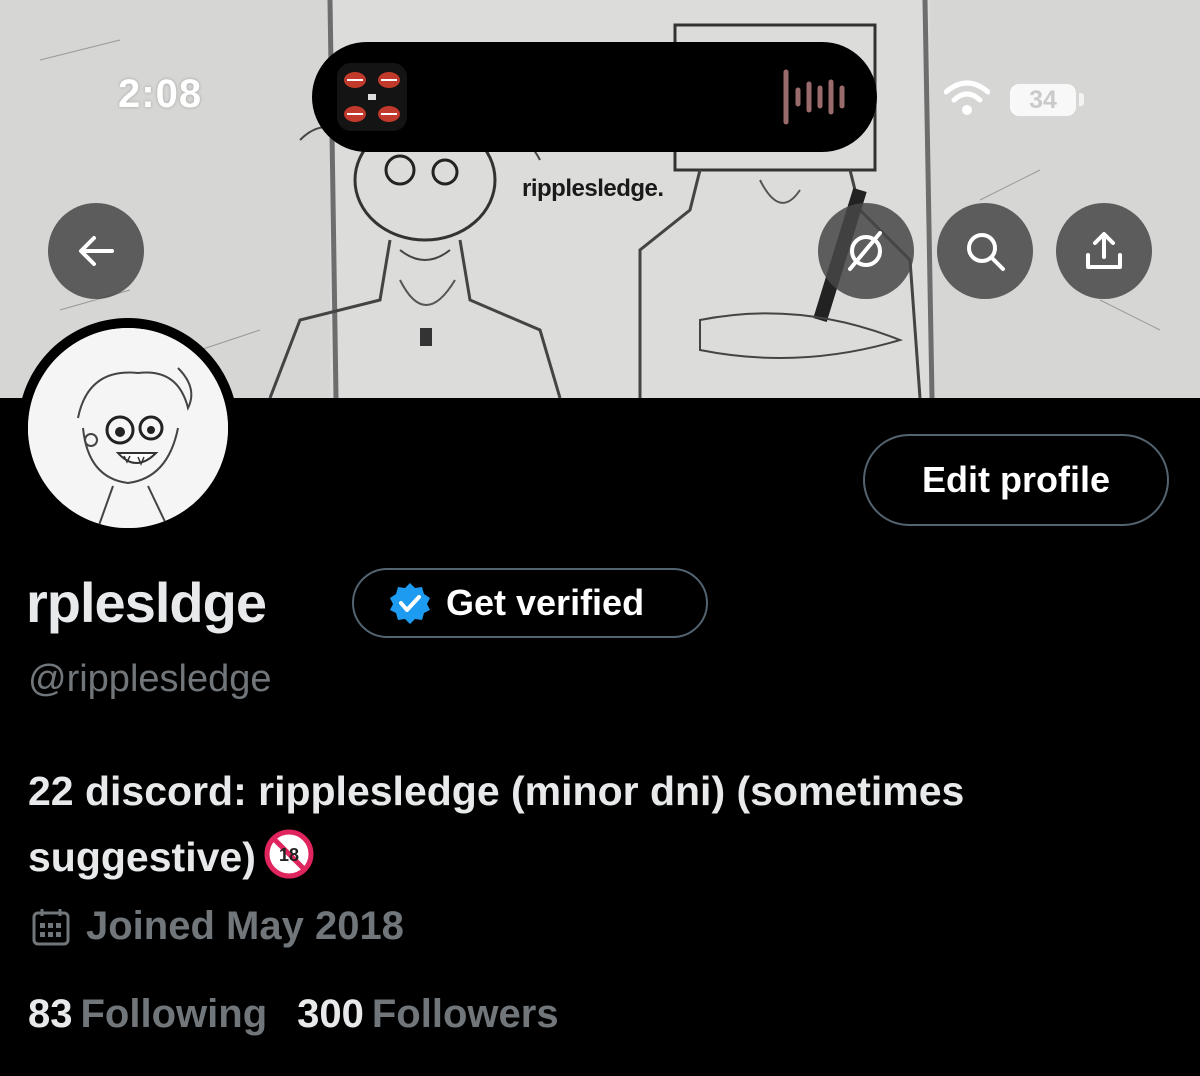 This screenshot has width=1200, height=1076. Describe the element at coordinates (293, 1014) in the screenshot. I see `follow-stats: 83 Following 300 Followers` at that location.